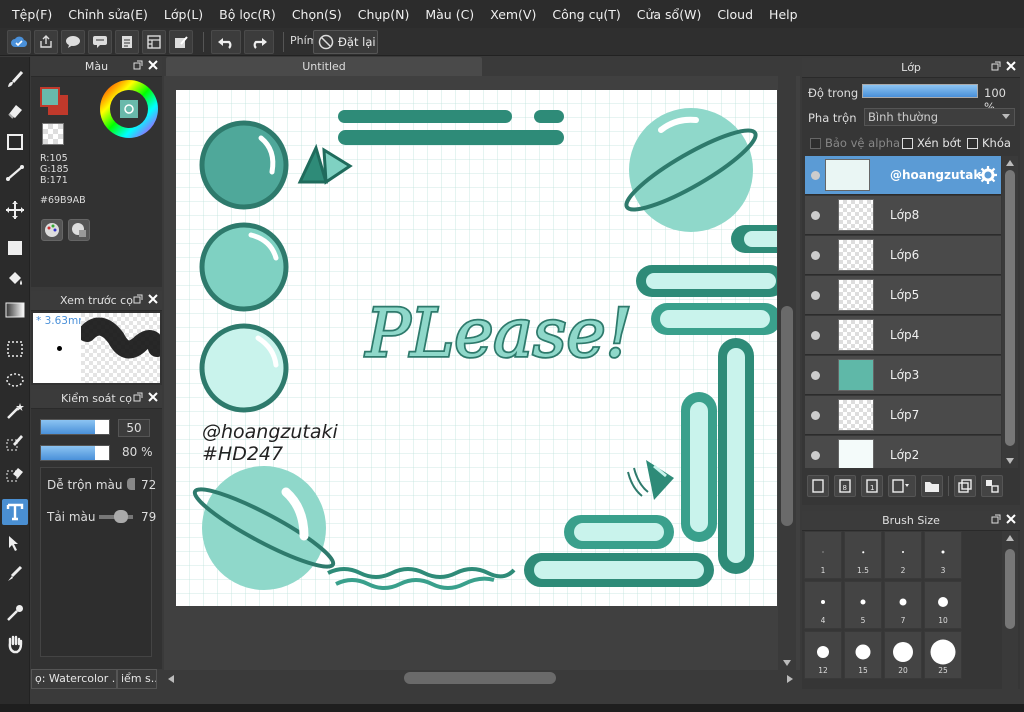  What do you see at coordinates (943, 655) in the screenshot?
I see `brush-size-cell: 25` at bounding box center [943, 655].